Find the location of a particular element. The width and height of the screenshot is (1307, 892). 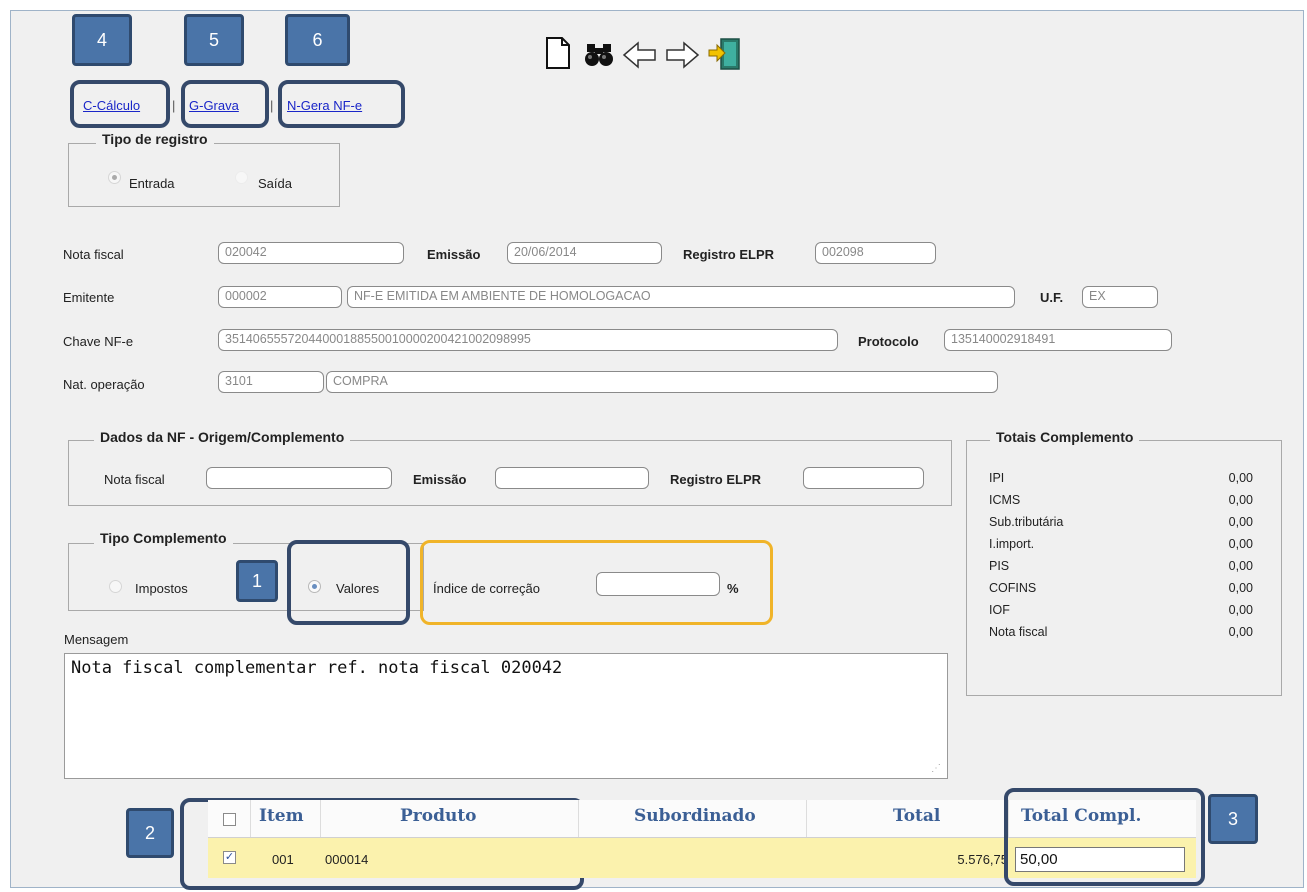

totais-row: IPI 0,00 is located at coordinates (1117, 482).